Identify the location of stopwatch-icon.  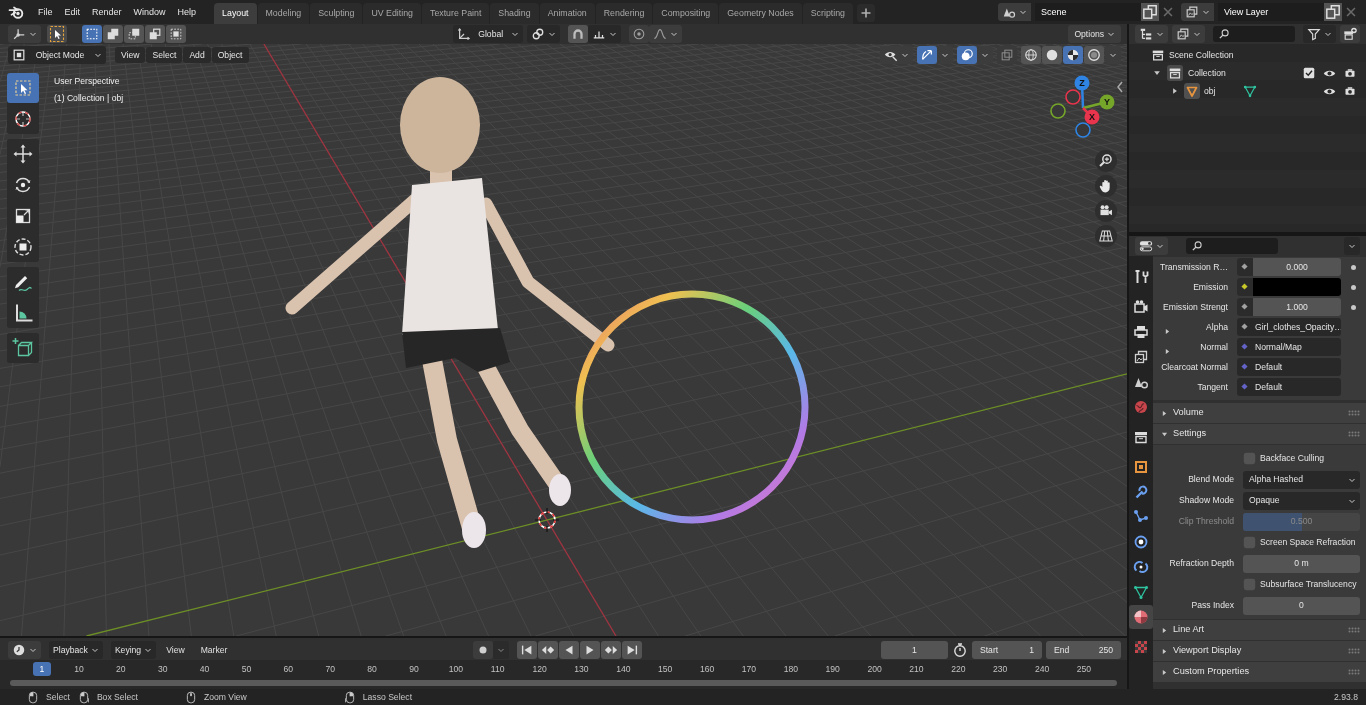
(960, 650).